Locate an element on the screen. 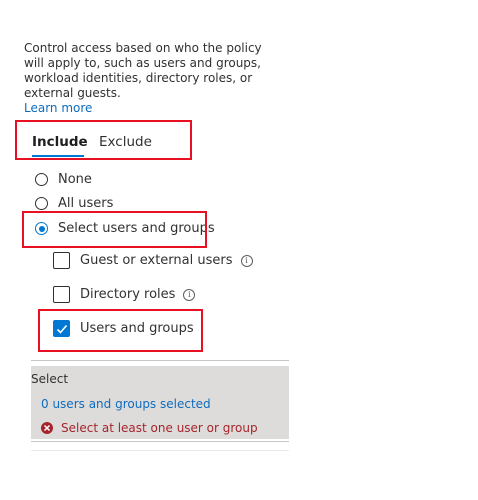 The width and height of the screenshot is (478, 500). radio-none: None is located at coordinates (63, 179).